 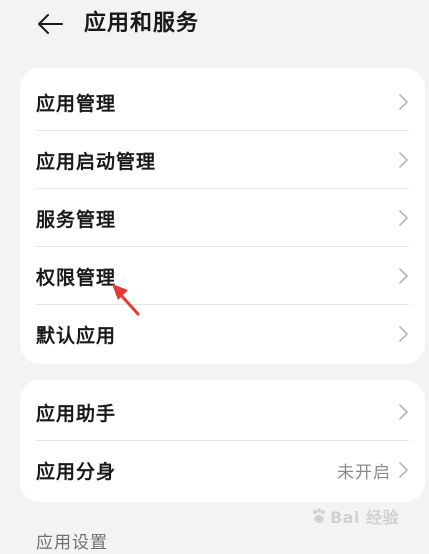 I want to click on app-twin-status: 未开启, so click(x=364, y=472).